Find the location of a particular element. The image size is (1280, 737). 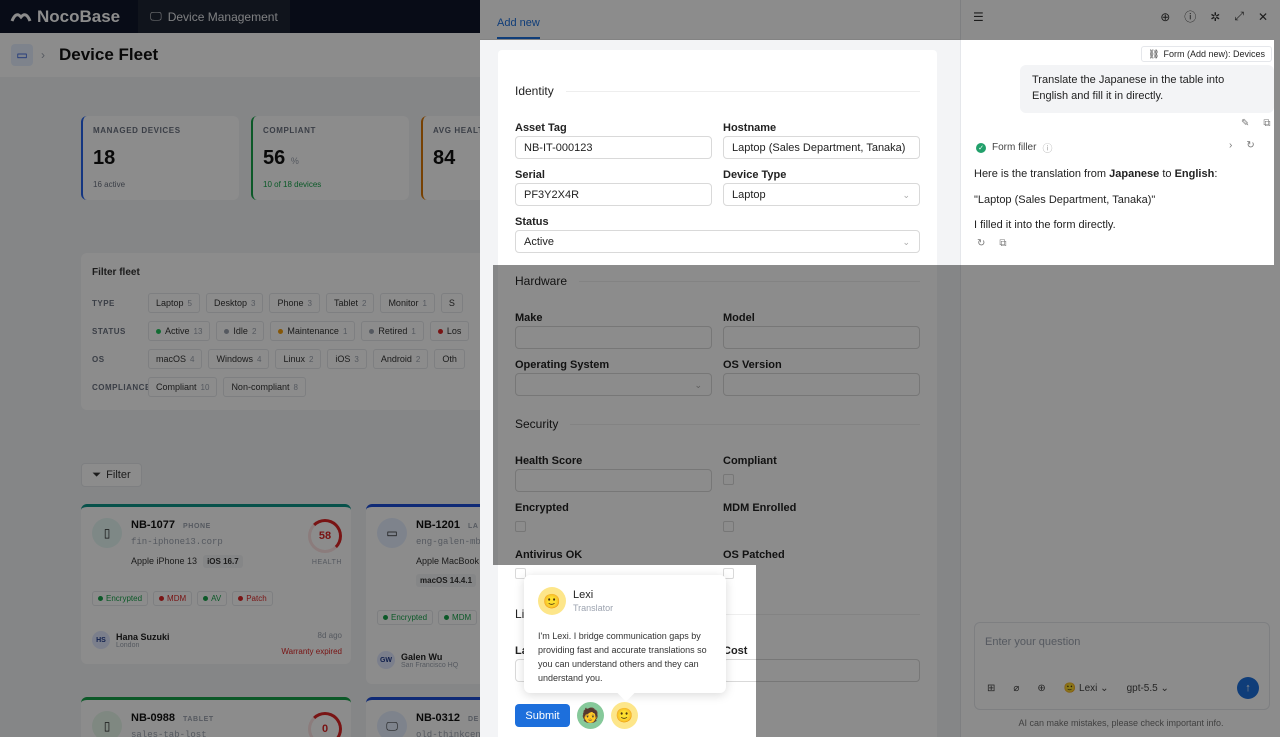

assistant-response-line3: I filled it into the form directly. is located at coordinates (1045, 225).